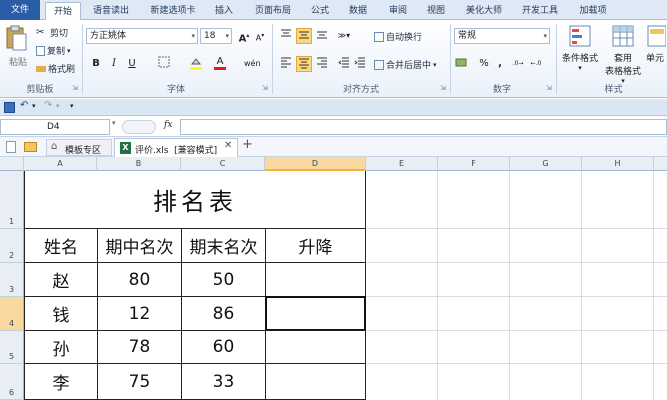  What do you see at coordinates (405, 64) in the screenshot?
I see `merge-center-button: 合并后居中 ▾` at bounding box center [405, 64].